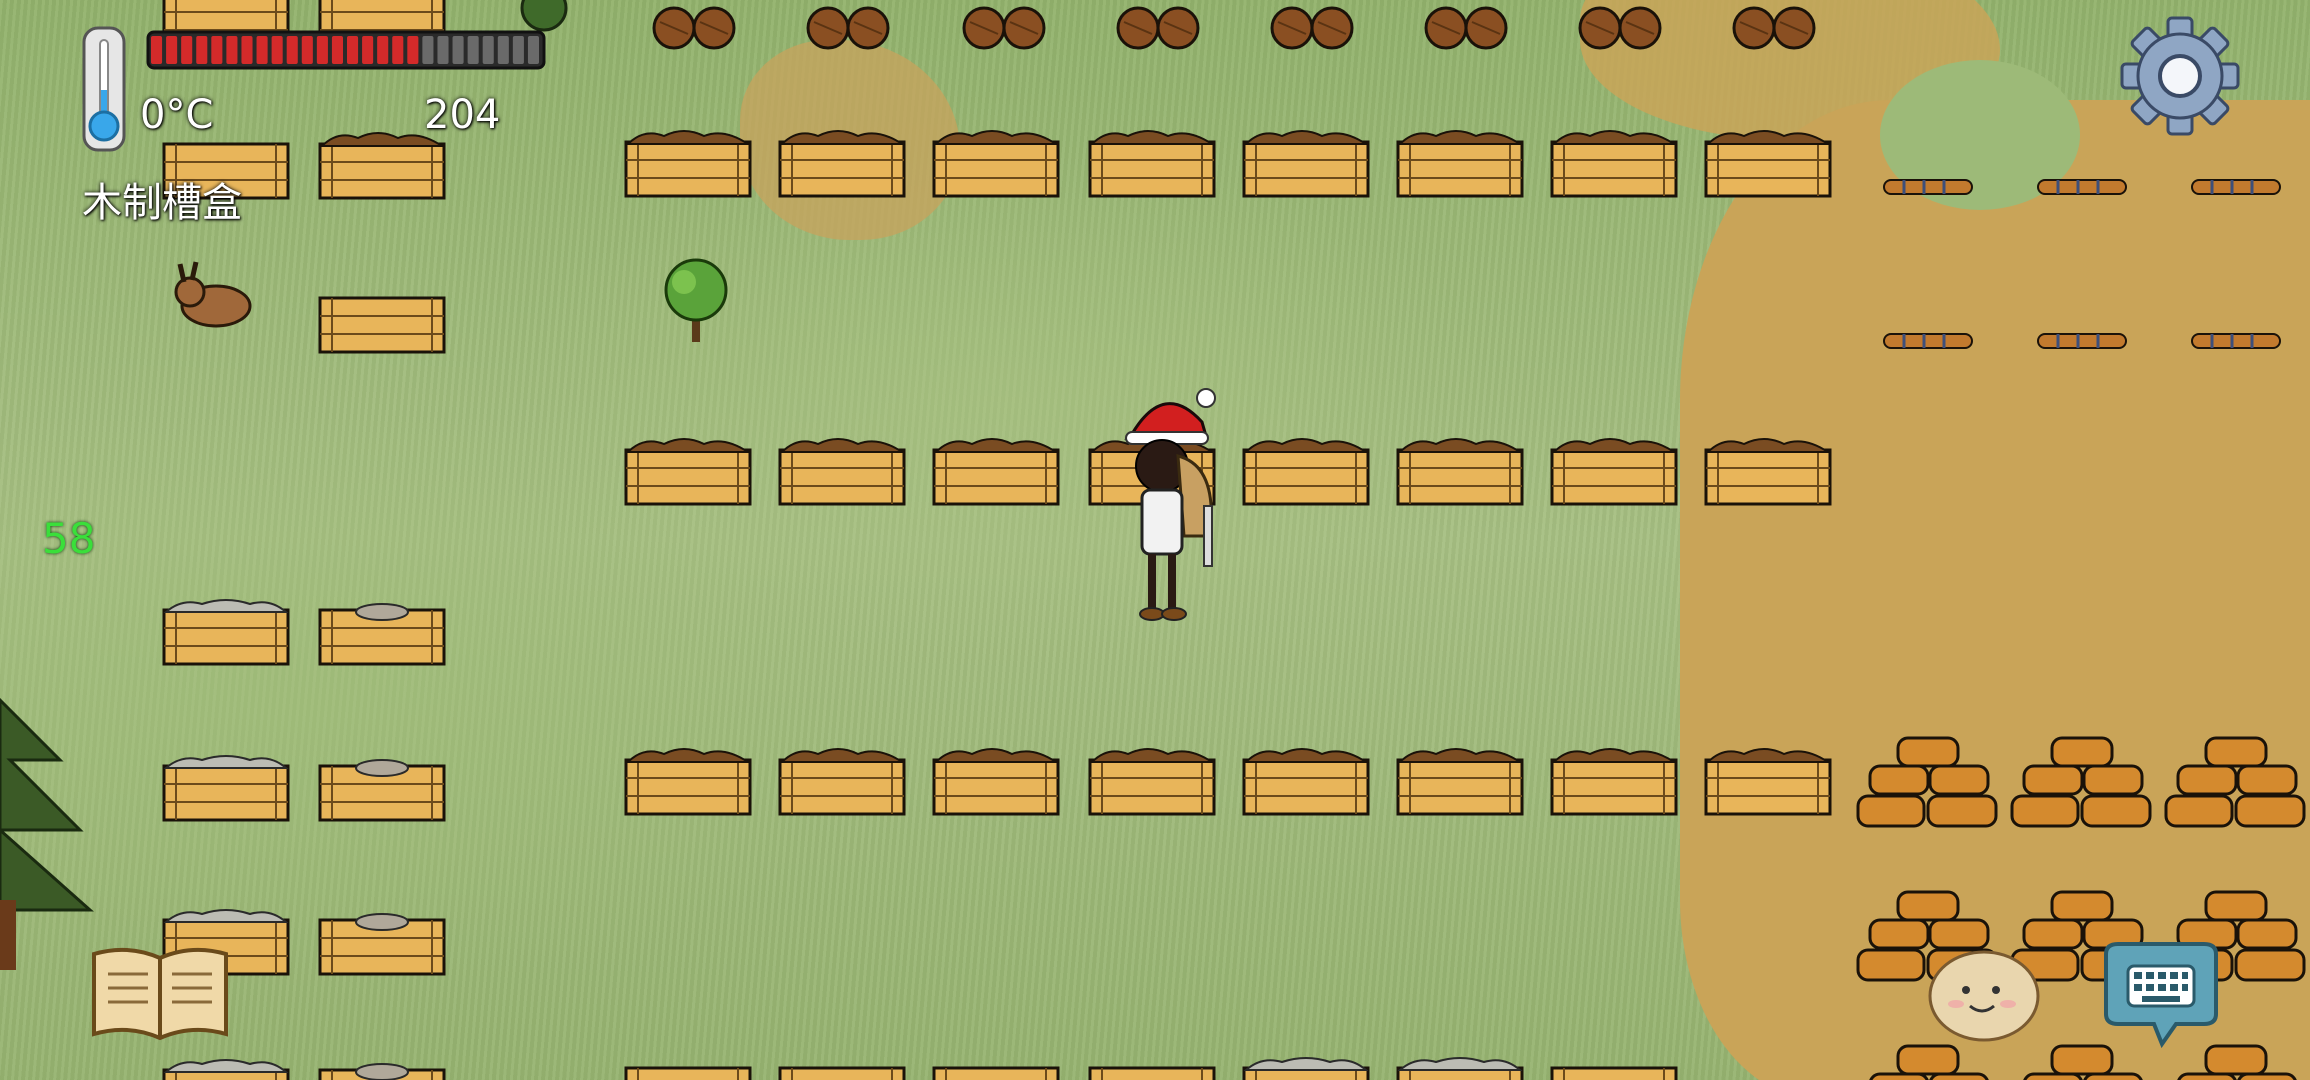  Describe the element at coordinates (69, 538) in the screenshot. I see `fps-counter: 58` at that location.